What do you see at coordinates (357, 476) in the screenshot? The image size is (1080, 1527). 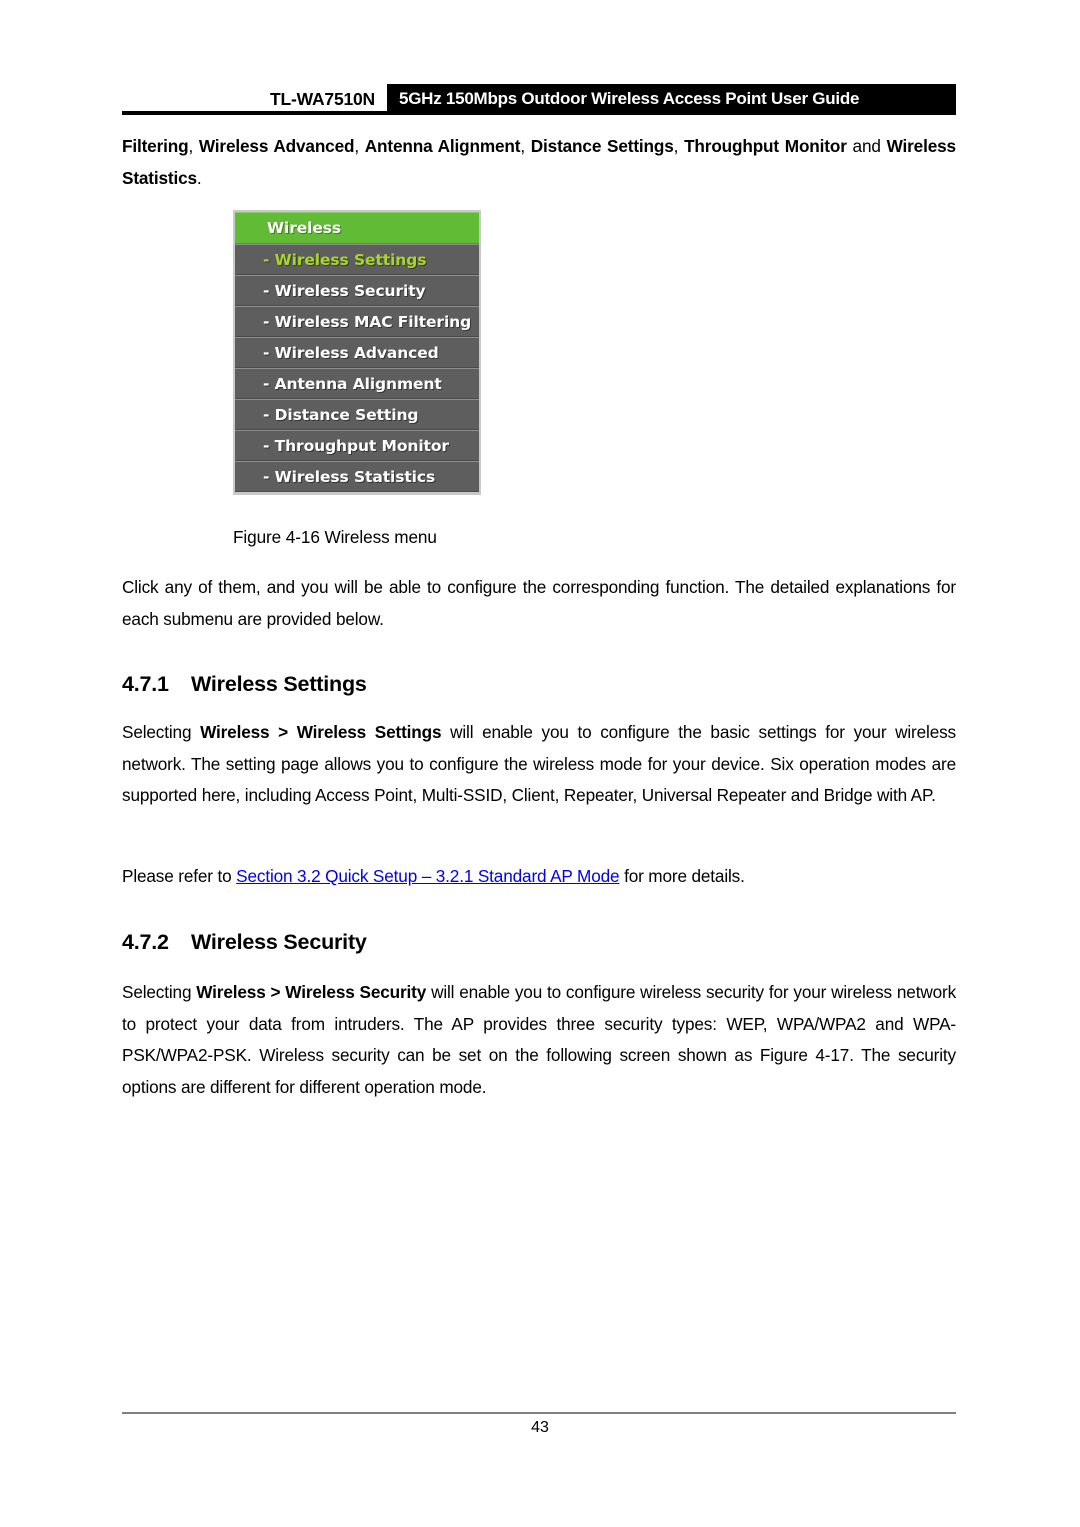 I see `menu-item-wireless-statistics: - Wireless Statistics` at bounding box center [357, 476].